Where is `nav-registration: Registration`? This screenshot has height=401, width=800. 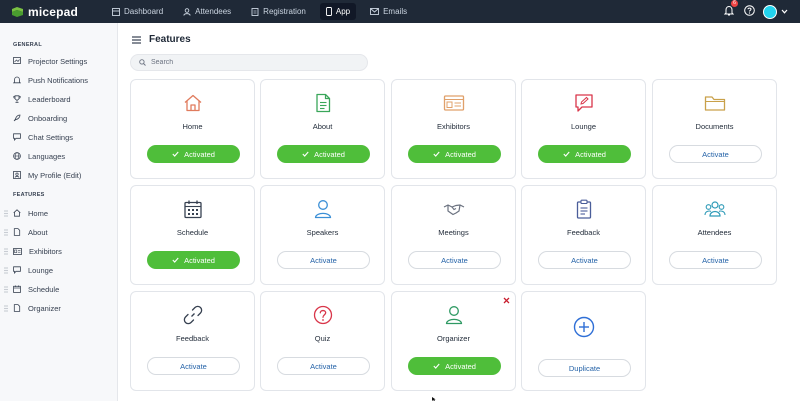 nav-registration: Registration is located at coordinates (278, 11).